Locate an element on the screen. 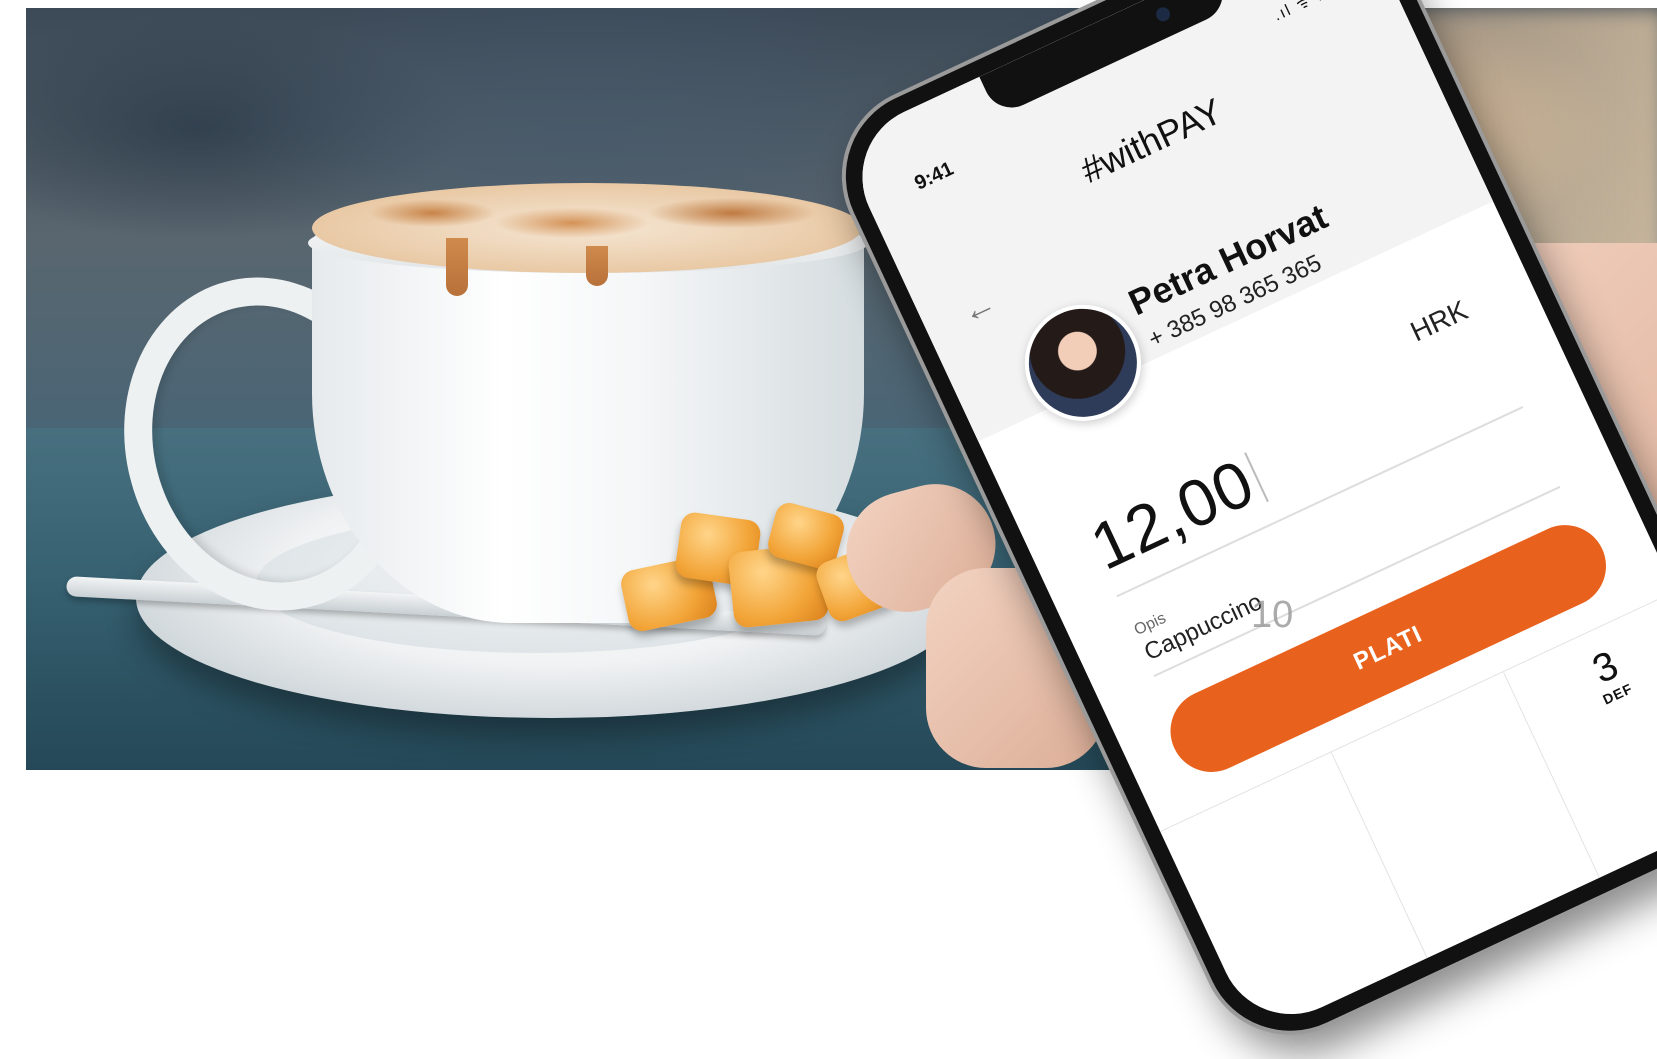 The height and width of the screenshot is (1059, 1657). amount-input: 12,00 is located at coordinates (1176, 512).